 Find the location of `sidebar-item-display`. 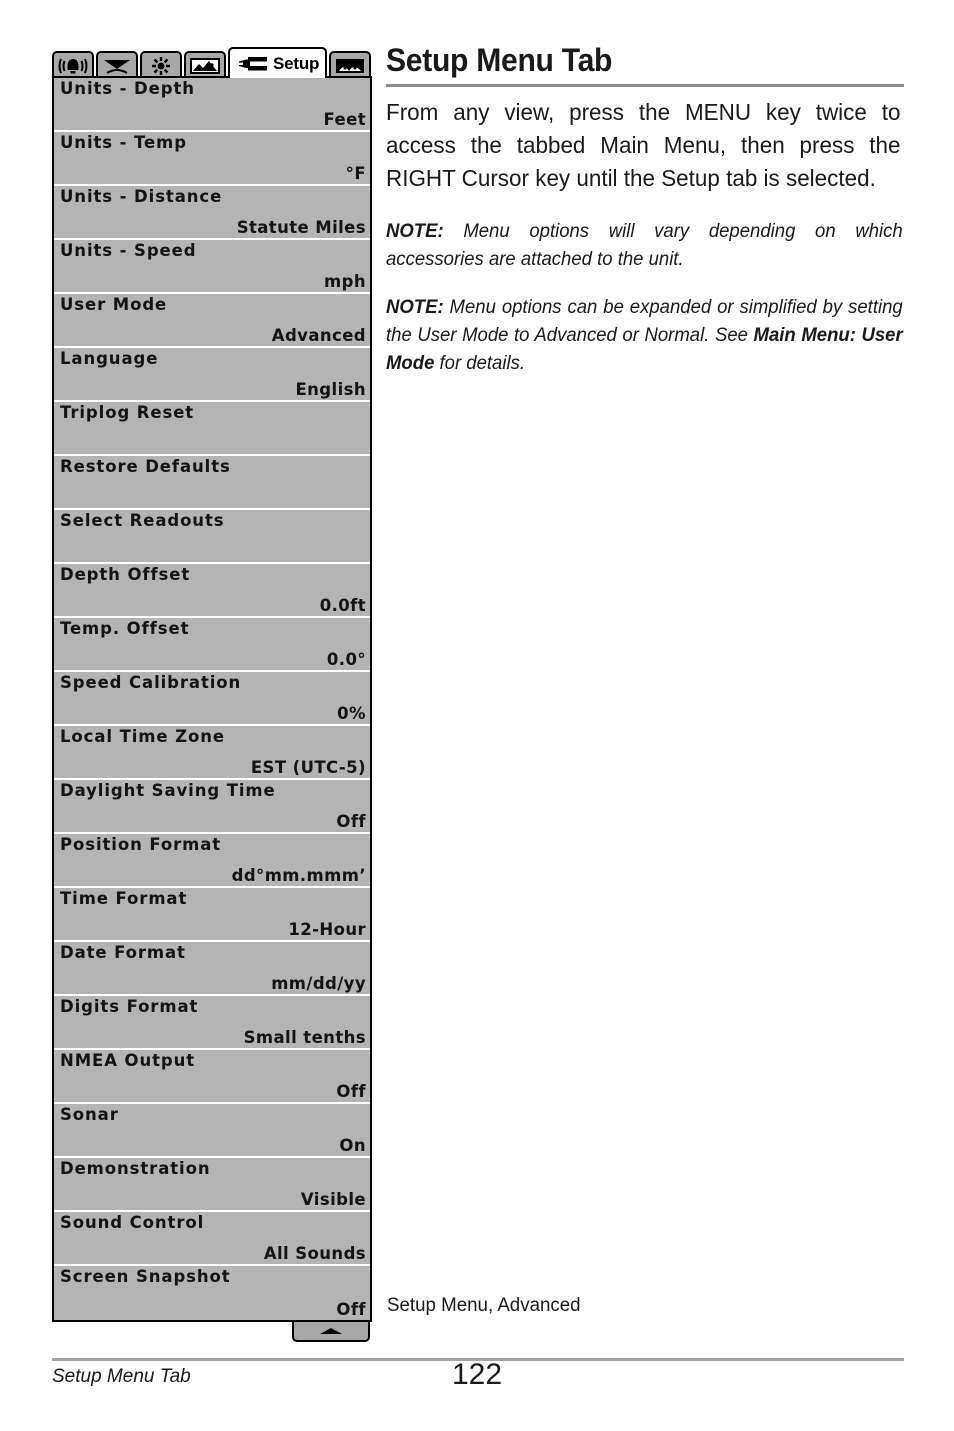

sidebar-item-display is located at coordinates (161, 64).